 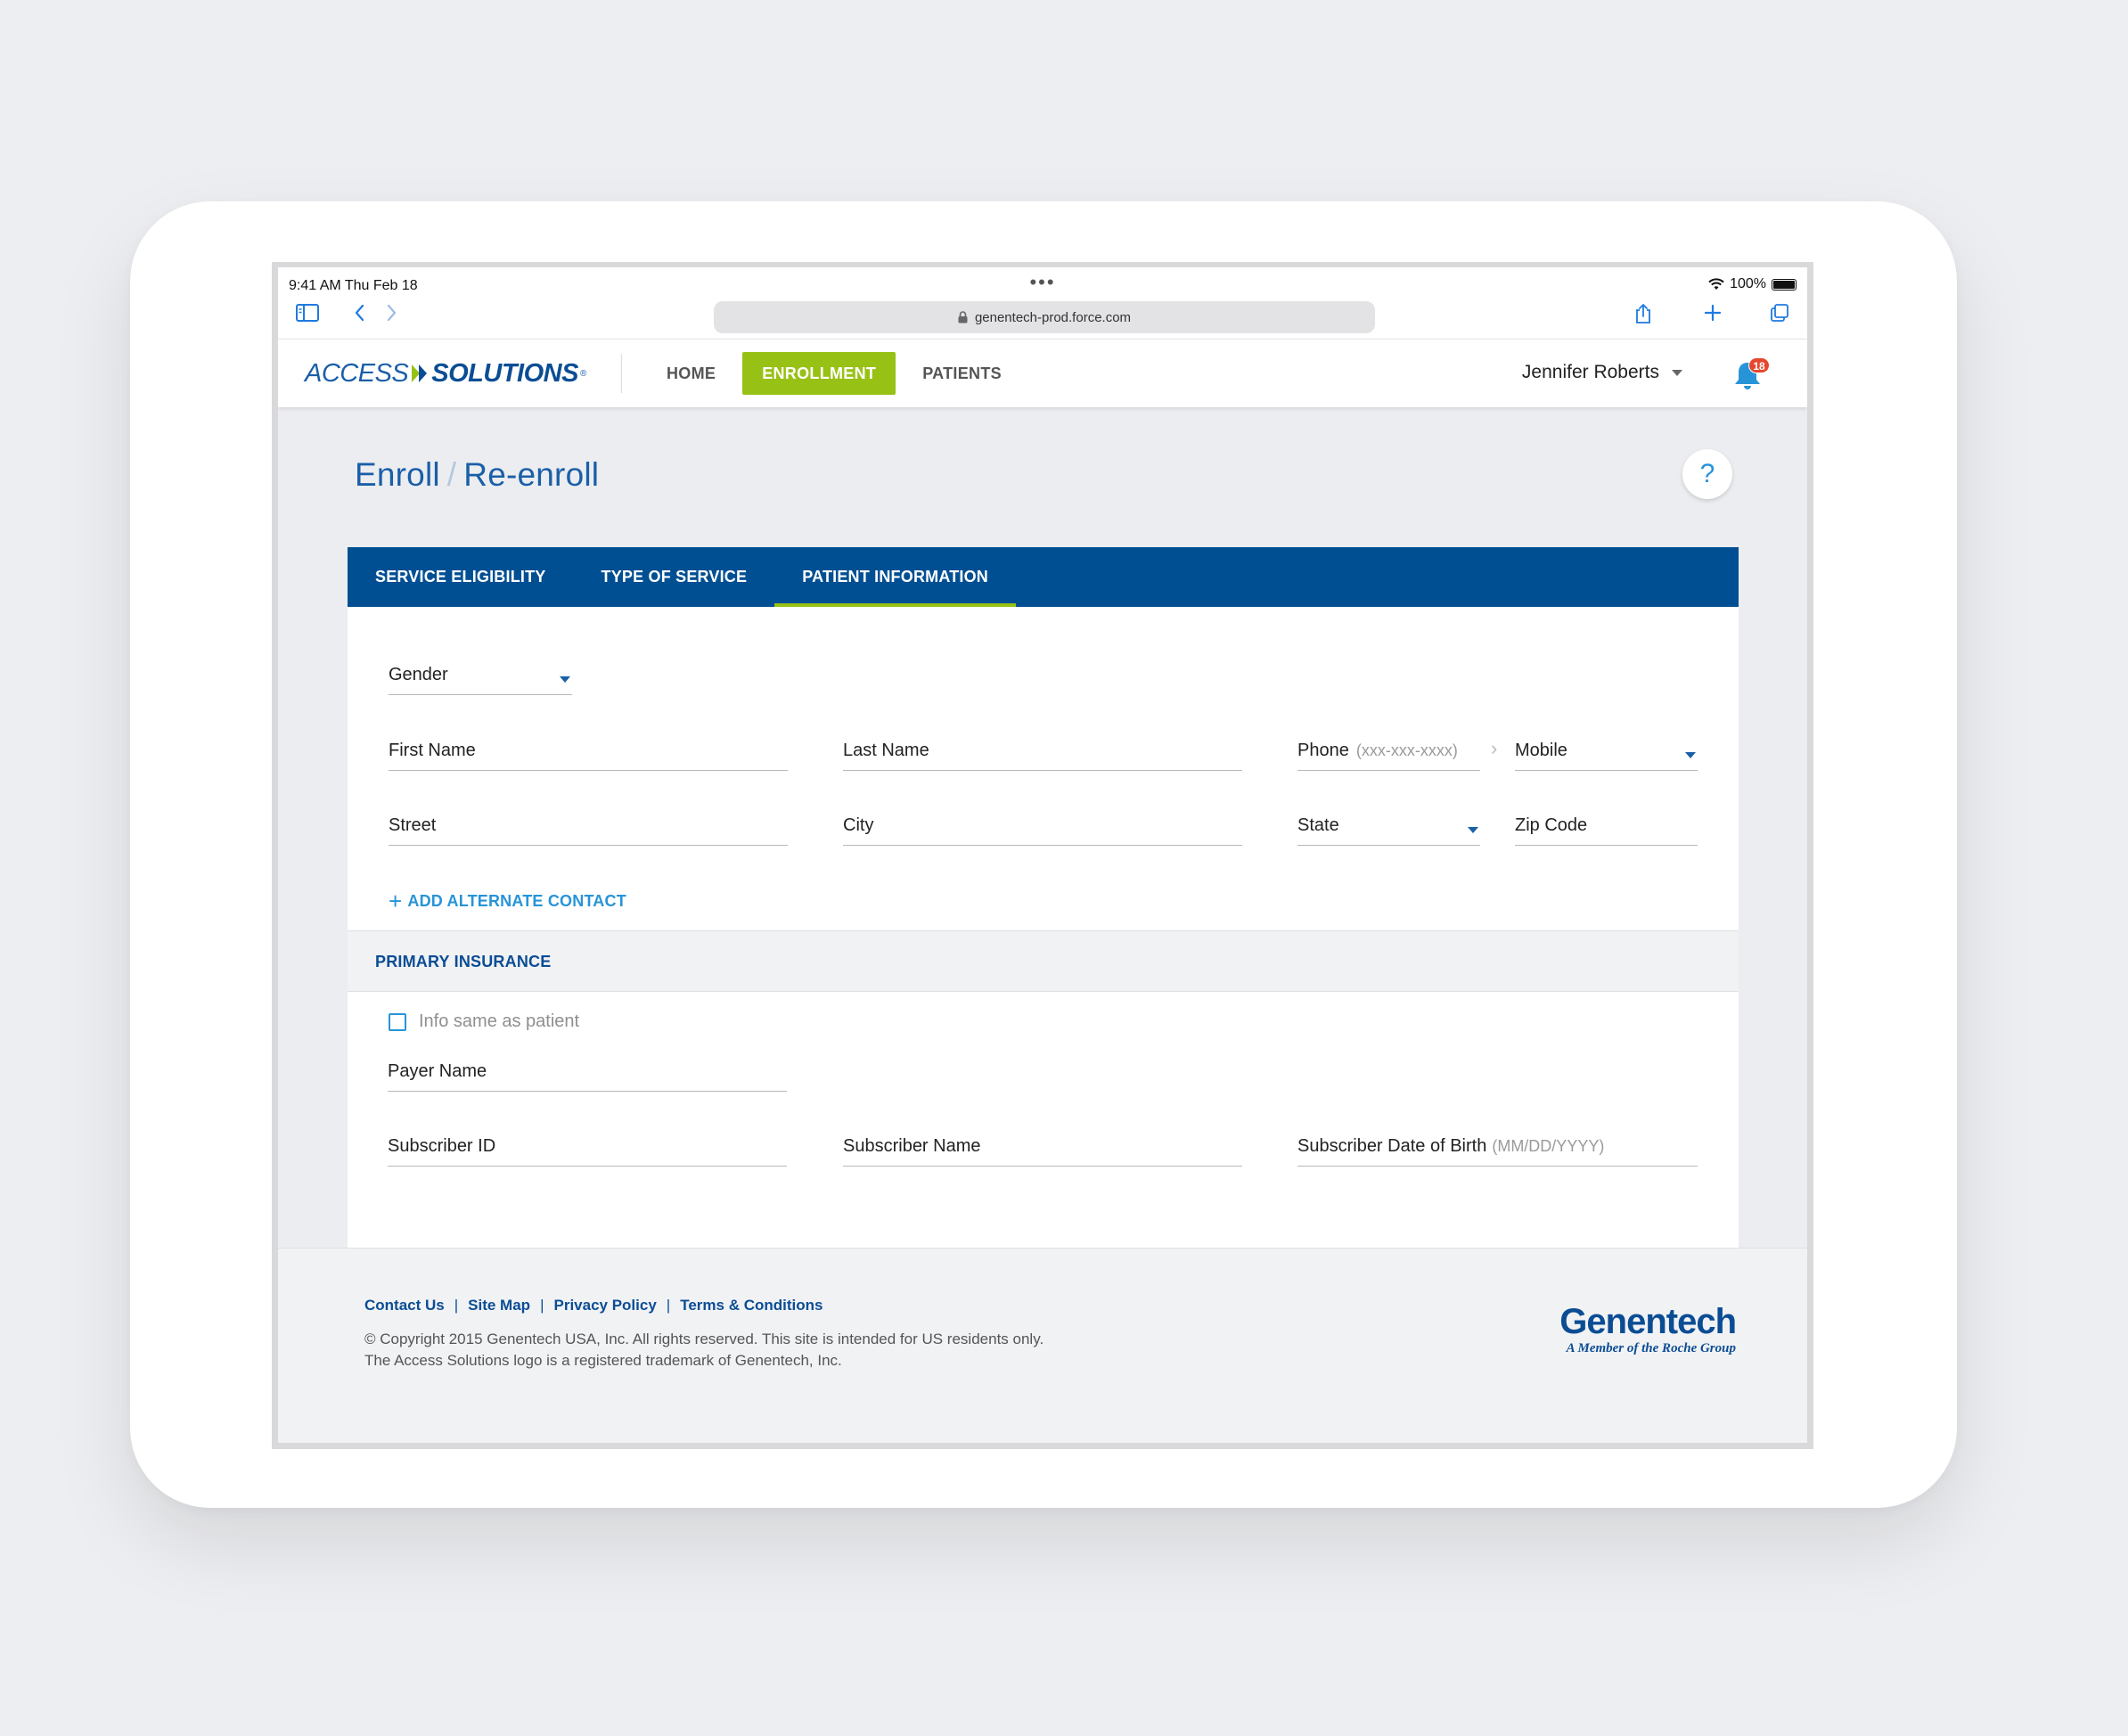 I want to click on main-nav: HOME ENROLLMENT PATIENTS, so click(x=834, y=373).